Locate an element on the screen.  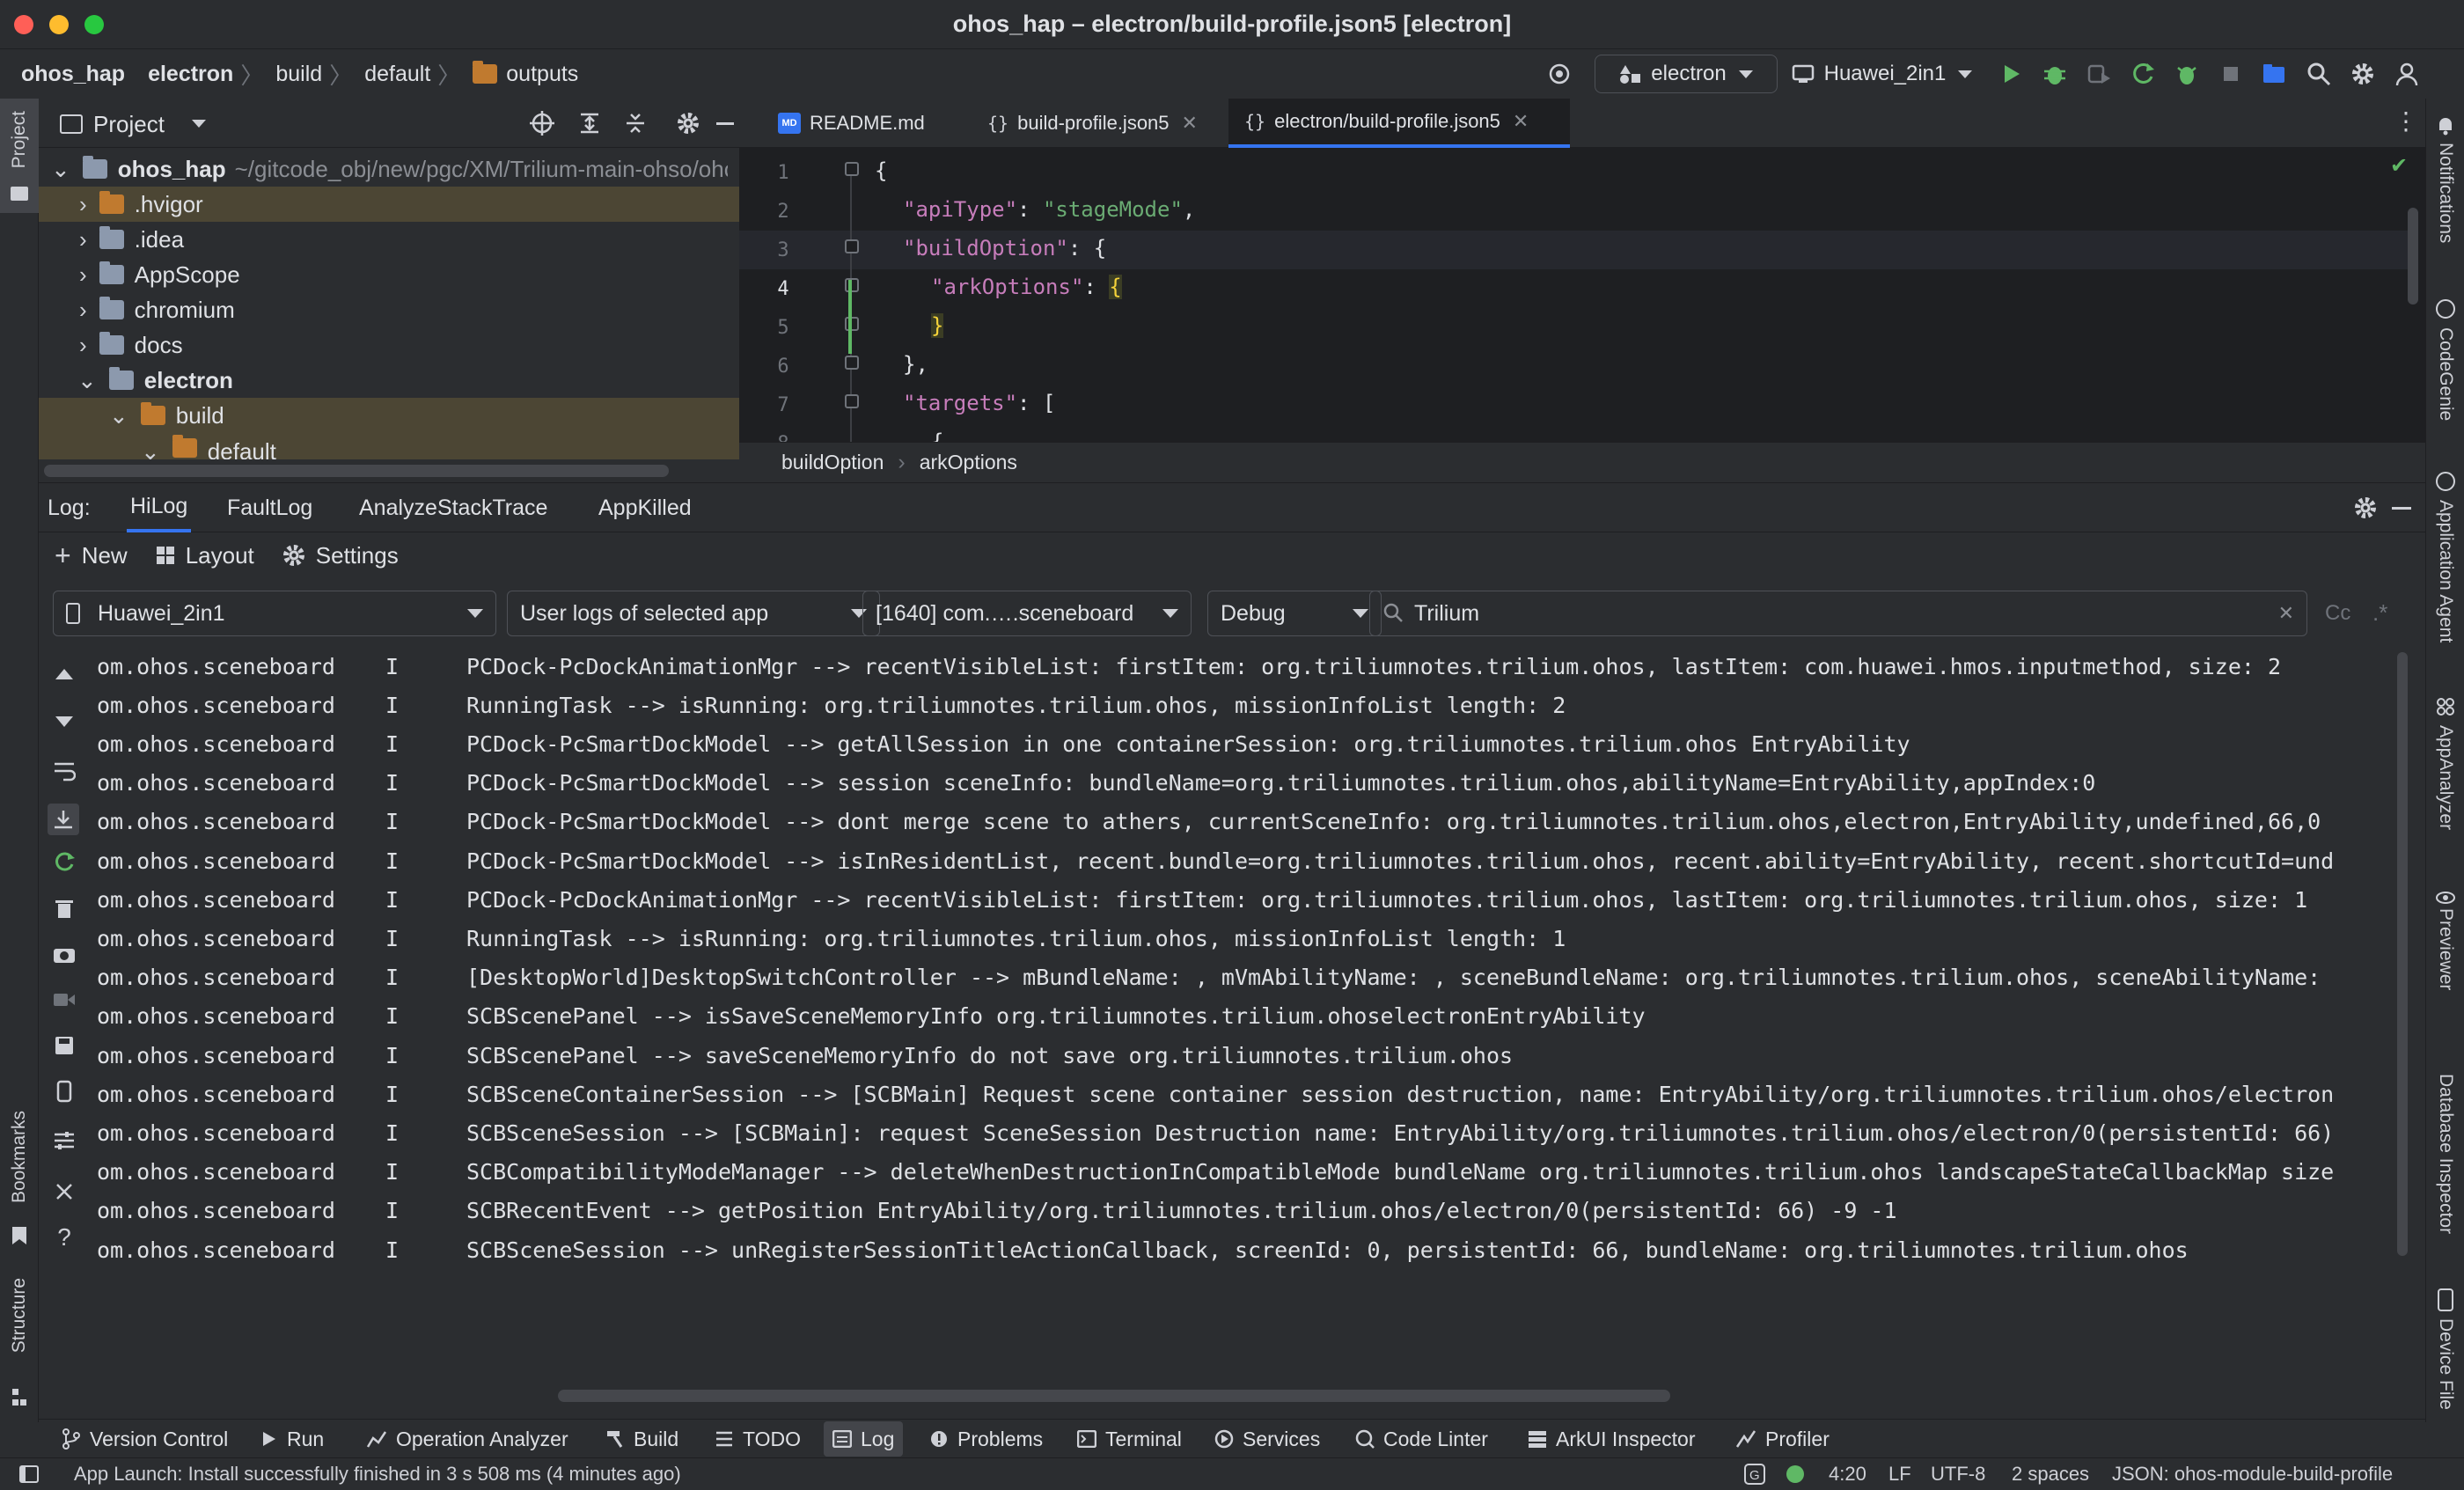
attach-debugger-icon is located at coordinates (2099, 74).